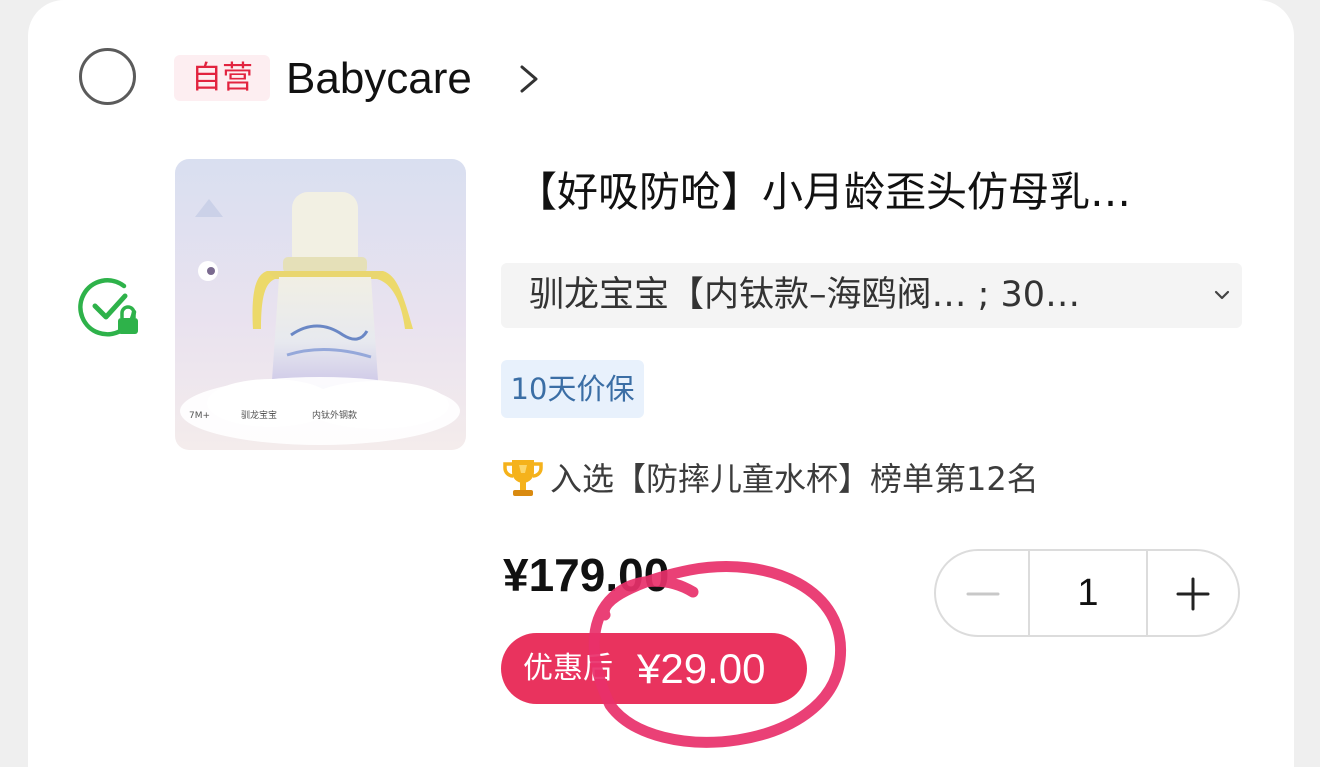 This screenshot has width=1320, height=767. What do you see at coordinates (108, 307) in the screenshot?
I see `locked-check-icon` at bounding box center [108, 307].